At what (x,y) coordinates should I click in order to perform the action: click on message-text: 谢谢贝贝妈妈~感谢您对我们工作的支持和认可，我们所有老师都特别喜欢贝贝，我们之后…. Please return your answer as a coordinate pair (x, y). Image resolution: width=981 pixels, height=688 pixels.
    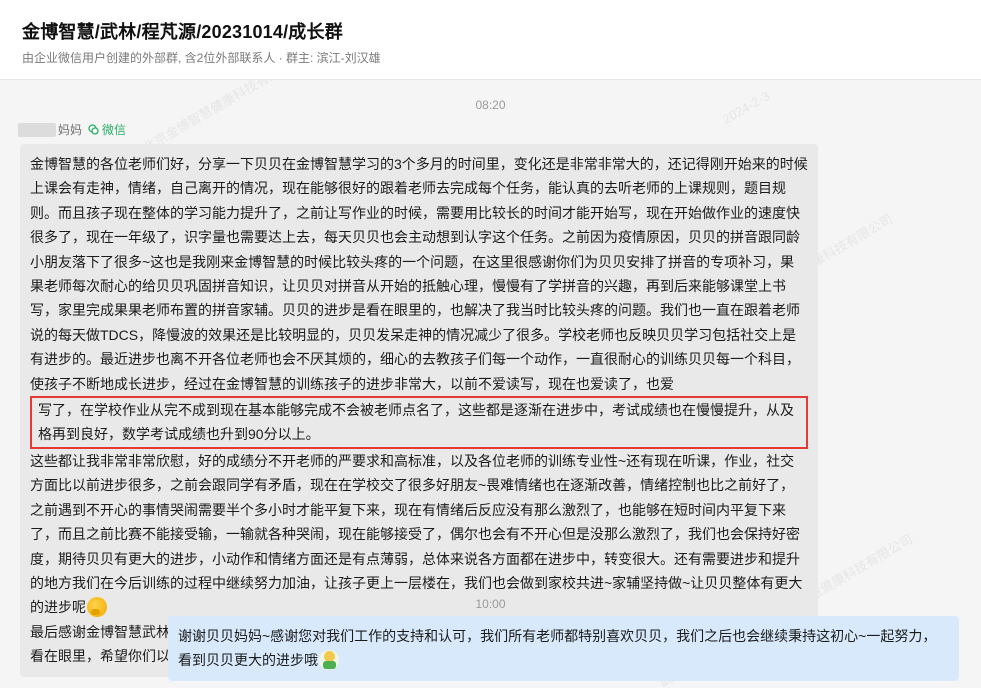
    Looking at the image, I should click on (557, 648).